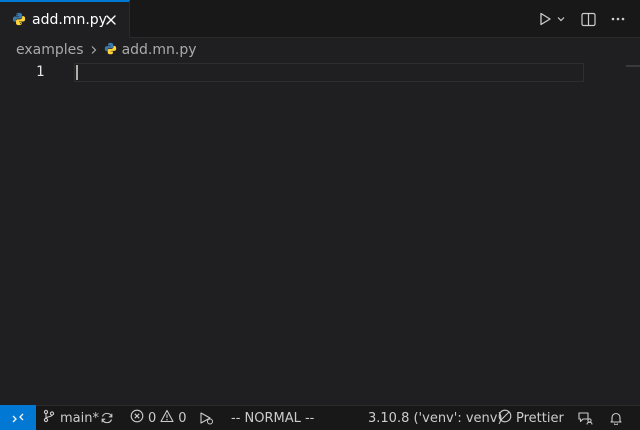  Describe the element at coordinates (94, 50) in the screenshot. I see `chevron-right-icon` at that location.